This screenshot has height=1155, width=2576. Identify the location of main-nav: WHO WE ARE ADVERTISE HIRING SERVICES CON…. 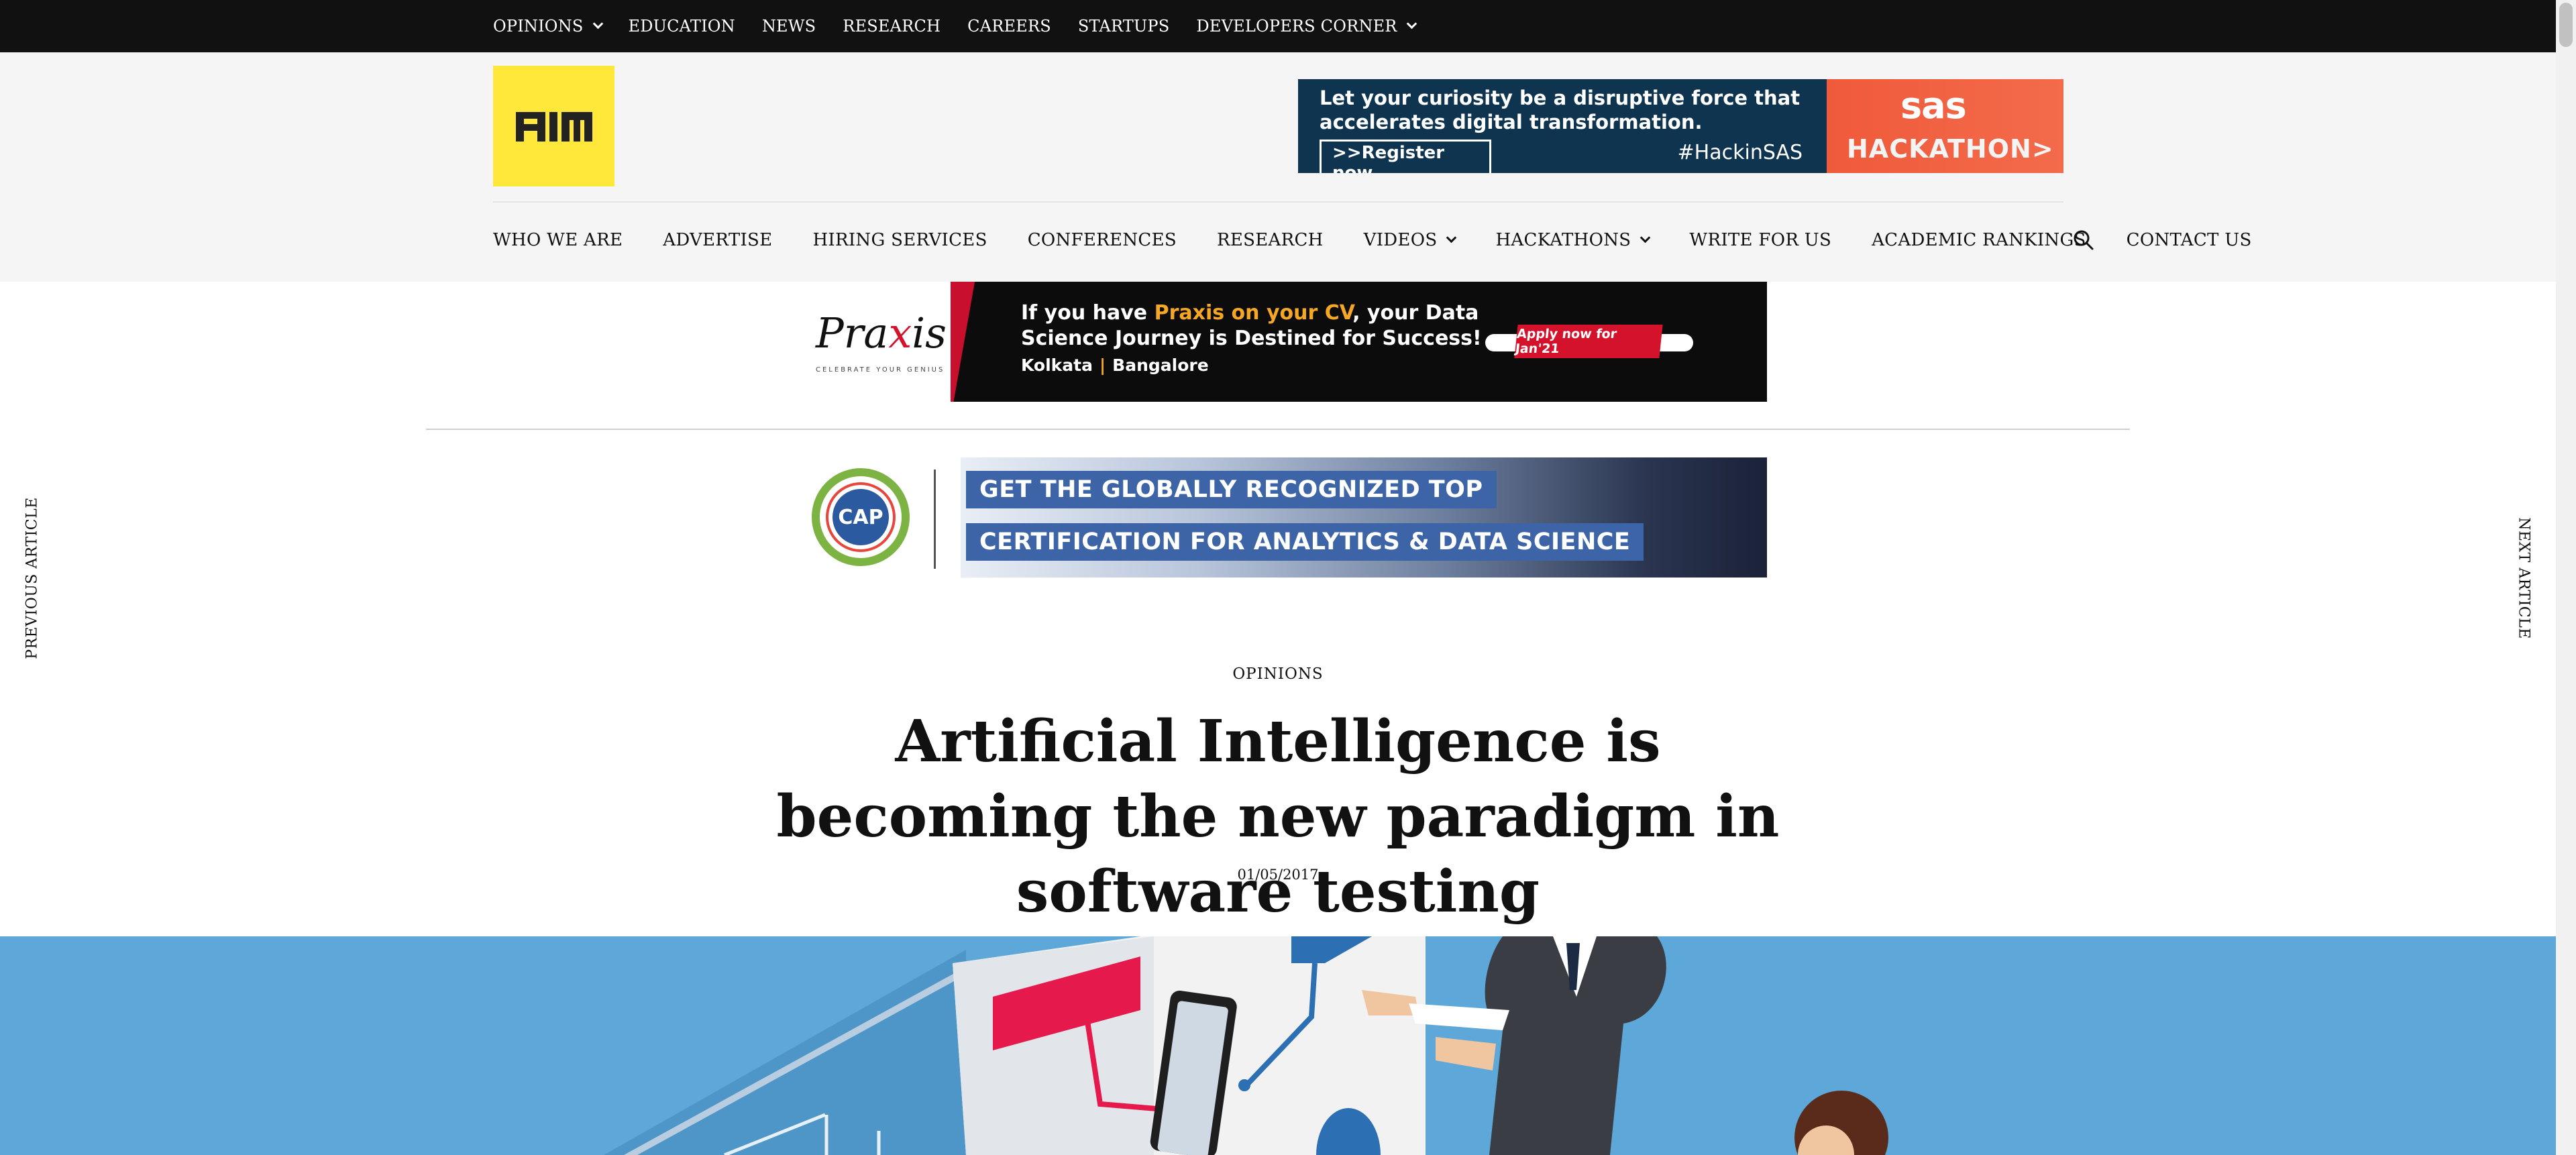
(1372, 240).